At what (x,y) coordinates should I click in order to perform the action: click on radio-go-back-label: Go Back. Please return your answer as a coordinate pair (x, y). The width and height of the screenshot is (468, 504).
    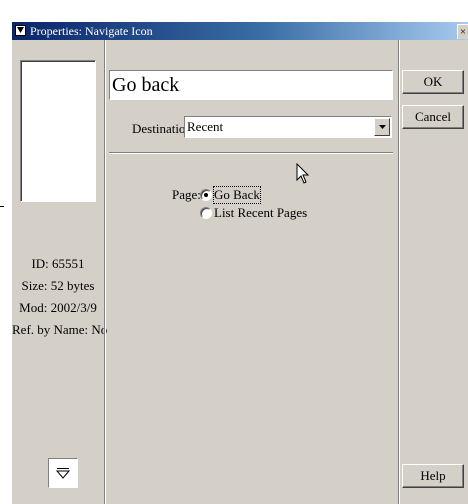
    Looking at the image, I should click on (237, 195).